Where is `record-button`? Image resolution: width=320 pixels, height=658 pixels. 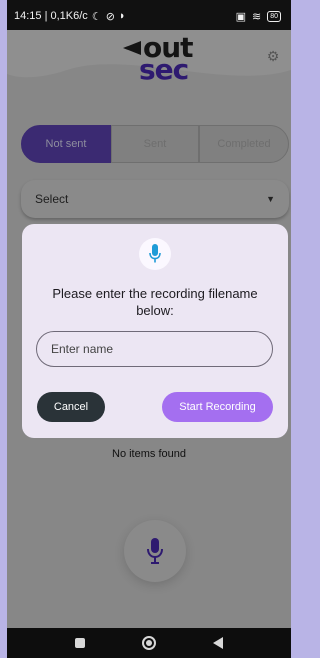 record-button is located at coordinates (155, 551).